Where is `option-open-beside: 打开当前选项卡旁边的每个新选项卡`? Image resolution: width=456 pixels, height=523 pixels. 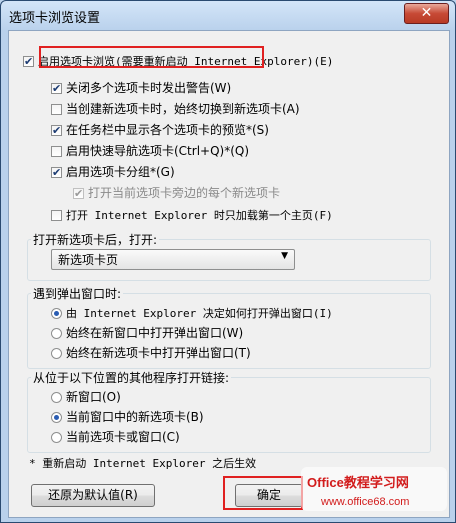 option-open-beside: 打开当前选项卡旁边的每个新选项卡 is located at coordinates (177, 193).